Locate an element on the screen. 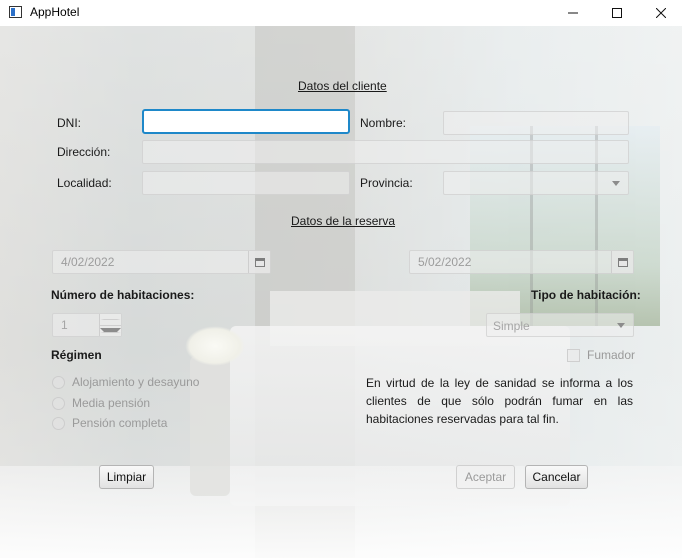 The width and height of the screenshot is (682, 558). rooms-decrement-button is located at coordinates (110, 330).